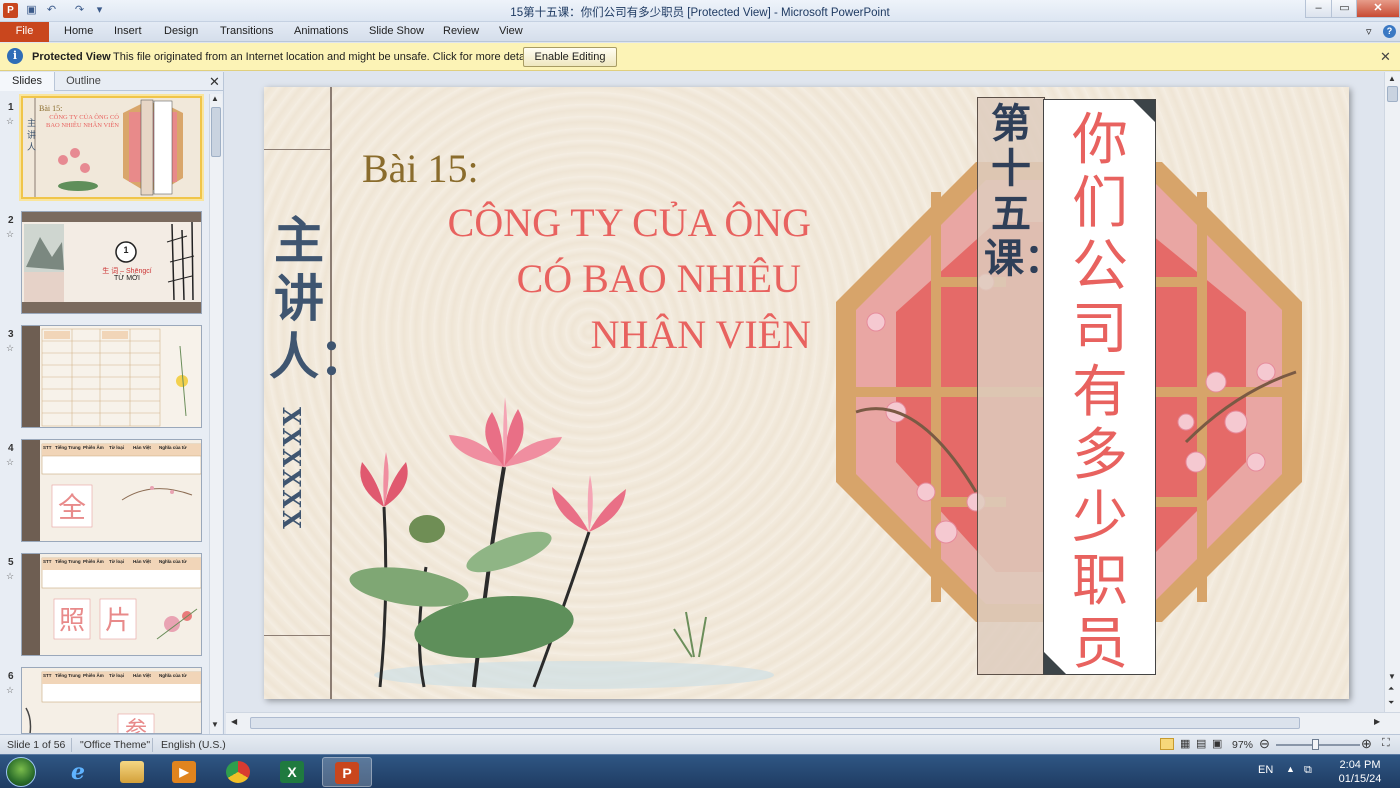 The image size is (1400, 788). What do you see at coordinates (1389, 31) in the screenshot?
I see `help-icon: ?` at bounding box center [1389, 31].